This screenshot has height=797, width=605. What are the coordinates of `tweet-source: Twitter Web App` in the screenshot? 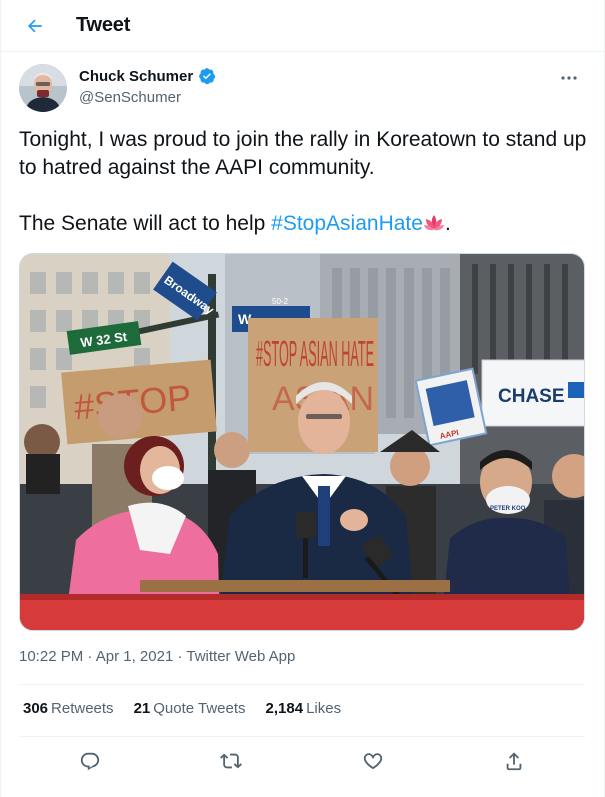 It's located at (240, 656).